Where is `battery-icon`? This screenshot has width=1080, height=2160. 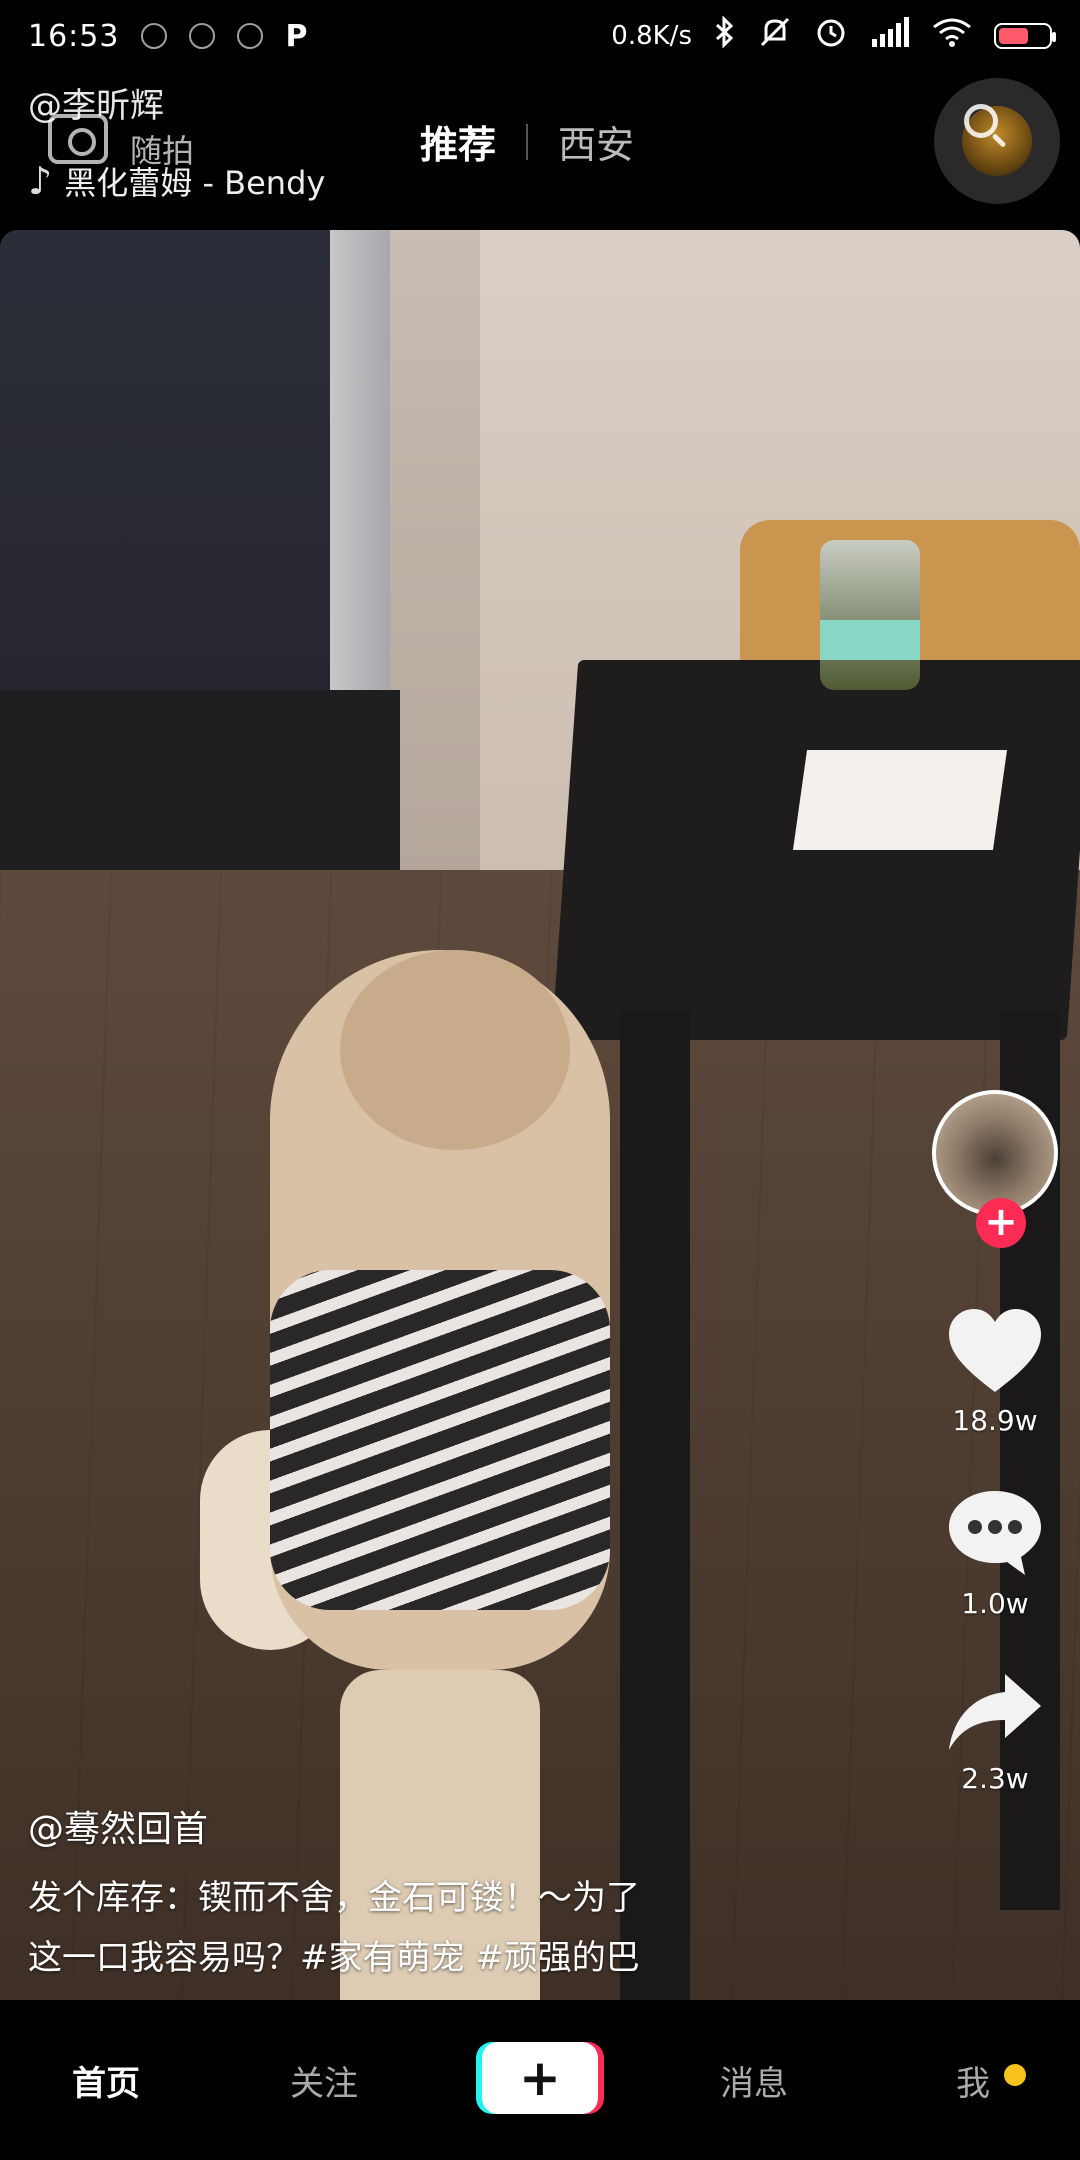
battery-icon is located at coordinates (1025, 36).